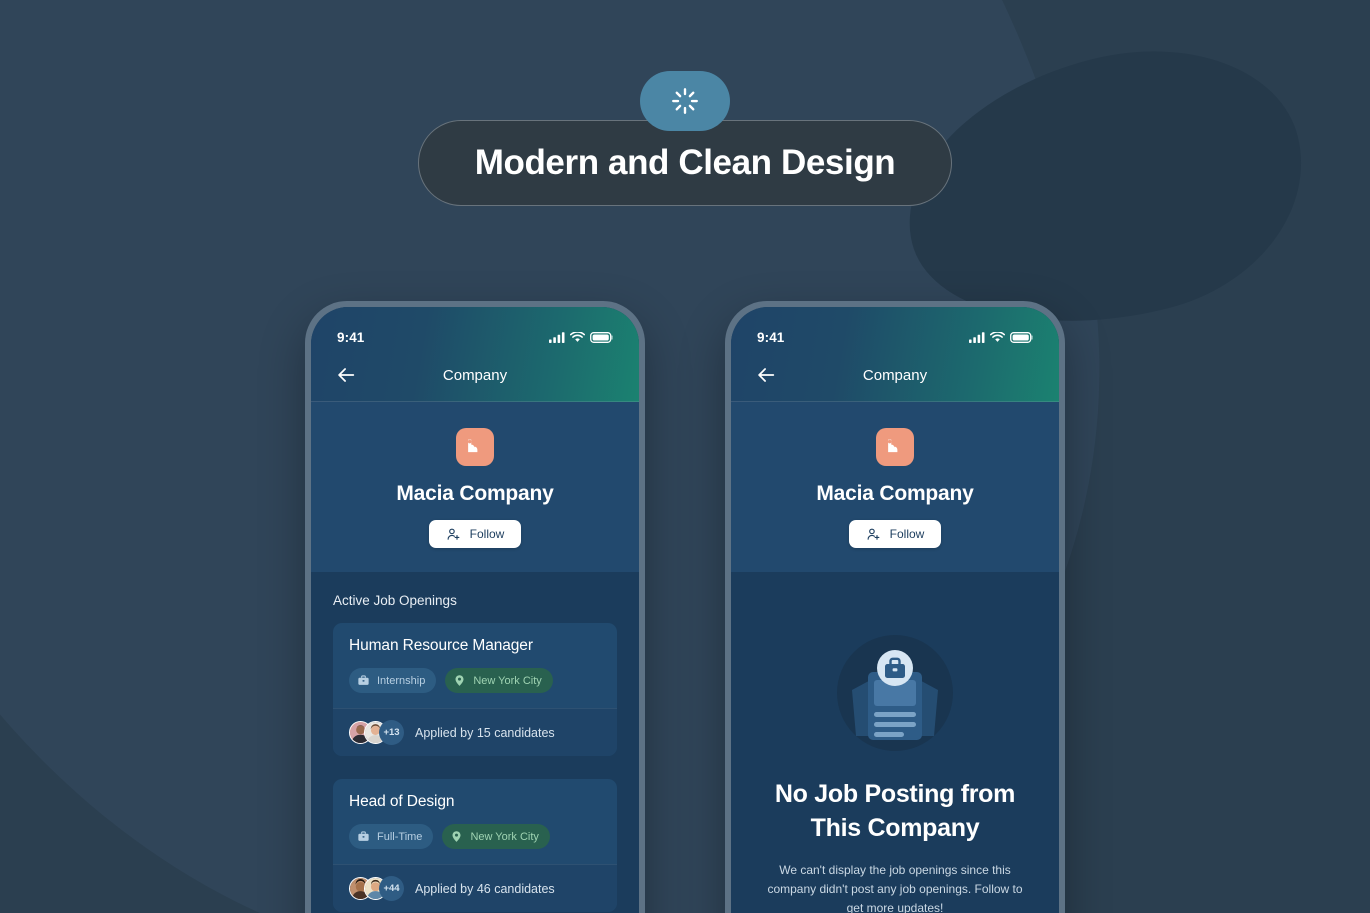 The image size is (1370, 913). What do you see at coordinates (395, 600) in the screenshot?
I see `section-title-active-jobs: Active Job Openings` at bounding box center [395, 600].